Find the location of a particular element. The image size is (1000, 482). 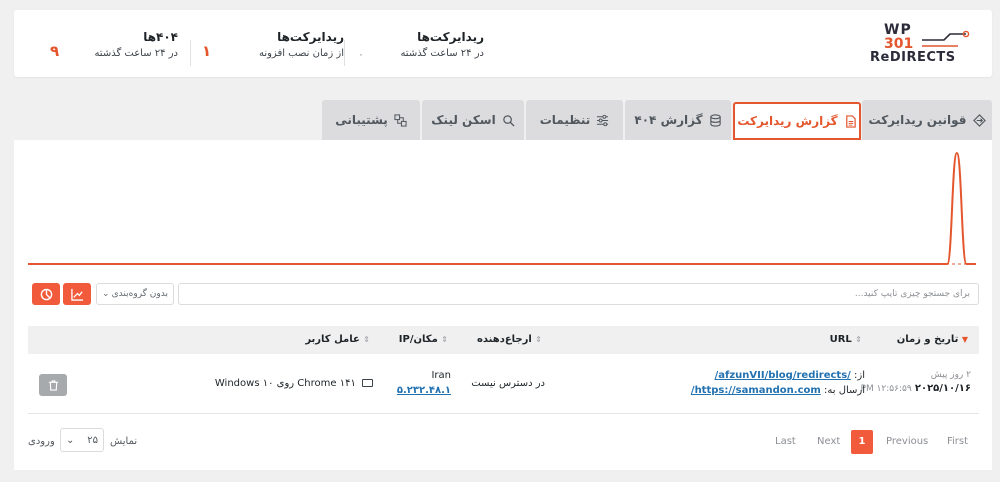

column-label: ارجاع‌دهنده is located at coordinates (504, 339).